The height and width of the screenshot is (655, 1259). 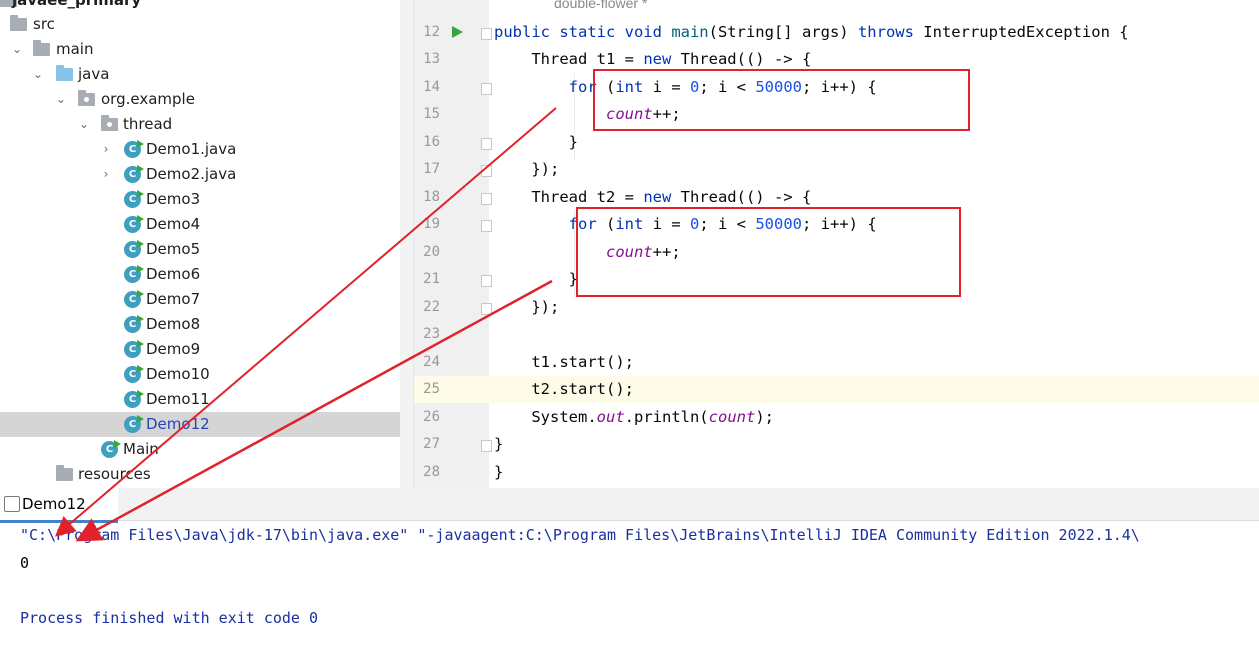 I want to click on run-tab-bar: Demo12, so click(x=629, y=505).